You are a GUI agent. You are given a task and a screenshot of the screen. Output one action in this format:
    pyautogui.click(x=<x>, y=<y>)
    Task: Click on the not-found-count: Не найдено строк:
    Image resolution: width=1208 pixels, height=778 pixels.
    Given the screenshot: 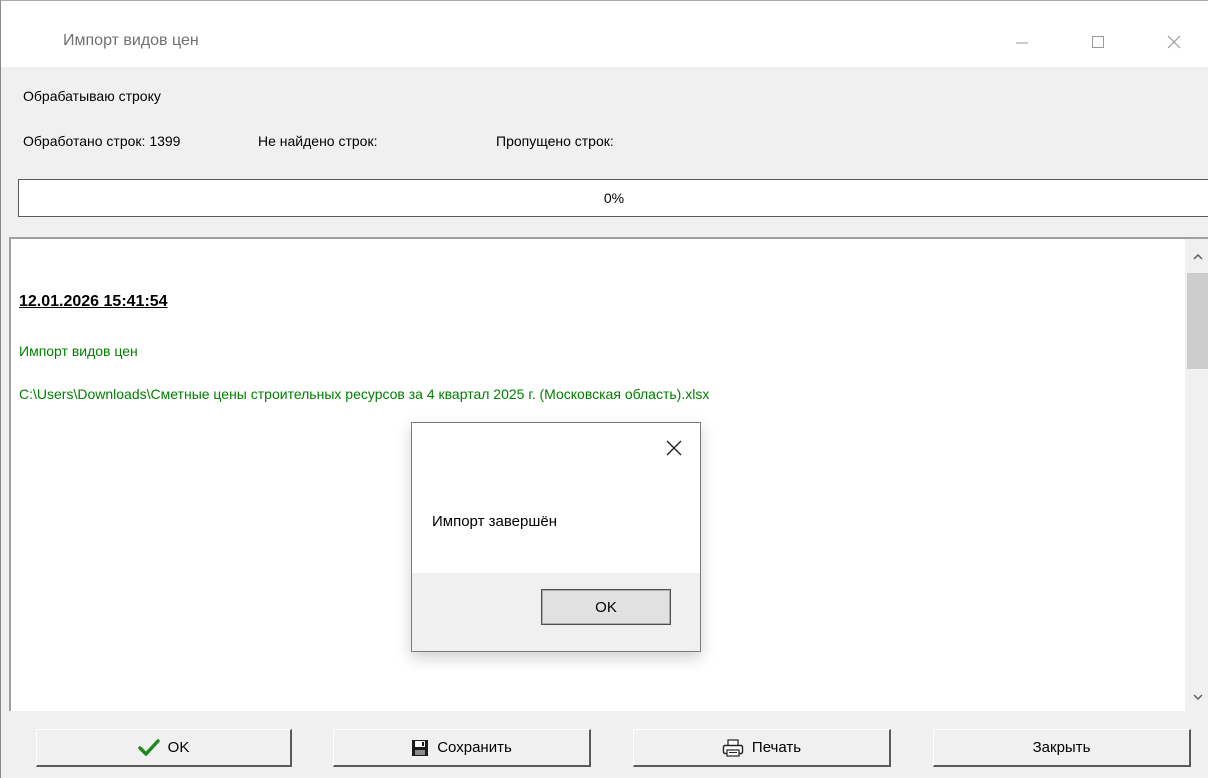 What is the action you would take?
    pyautogui.click(x=318, y=141)
    